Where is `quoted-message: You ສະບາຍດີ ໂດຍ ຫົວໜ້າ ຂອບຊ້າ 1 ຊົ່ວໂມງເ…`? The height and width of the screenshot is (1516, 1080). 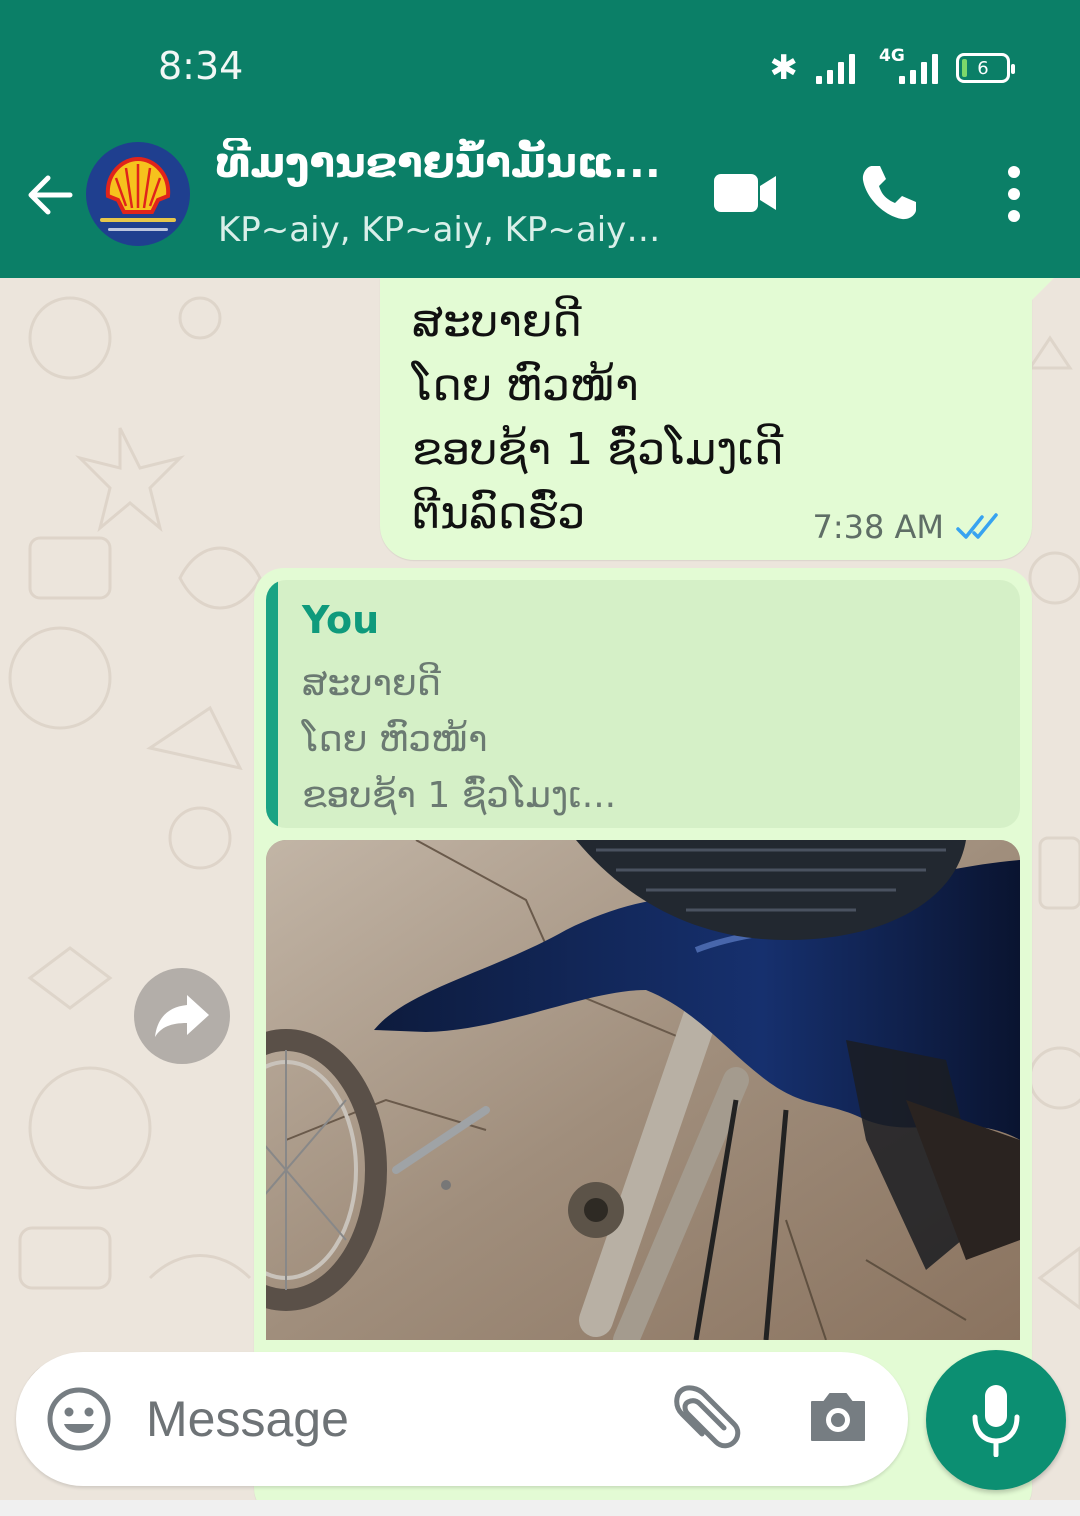
quoted-message: You ສະບາຍດີ ໂດຍ ຫົວໜ້າ ຂອບຊ້າ 1 ຊົ່ວໂມງເ… is located at coordinates (643, 704).